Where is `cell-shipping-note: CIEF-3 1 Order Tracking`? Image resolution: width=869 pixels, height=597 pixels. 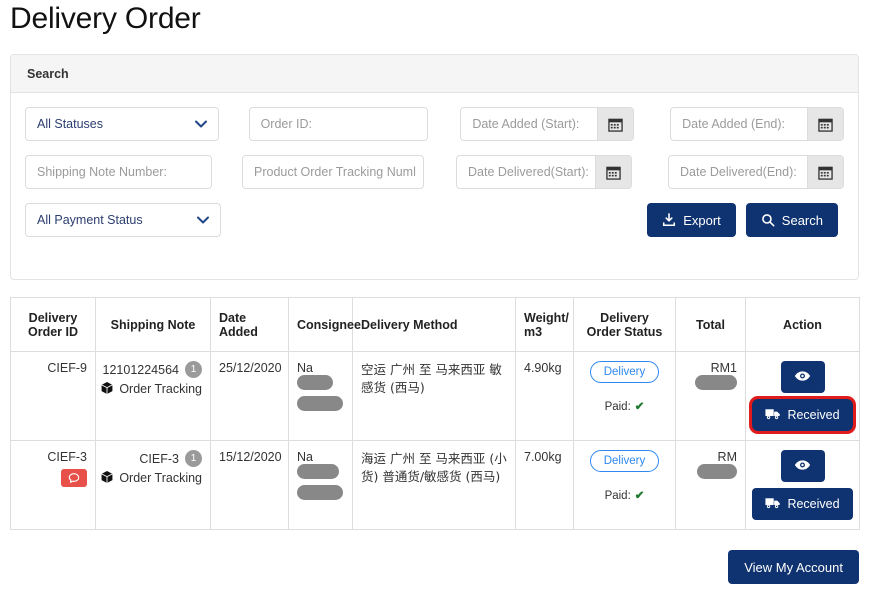
cell-shipping-note: CIEF-3 1 Order Tracking is located at coordinates (153, 485).